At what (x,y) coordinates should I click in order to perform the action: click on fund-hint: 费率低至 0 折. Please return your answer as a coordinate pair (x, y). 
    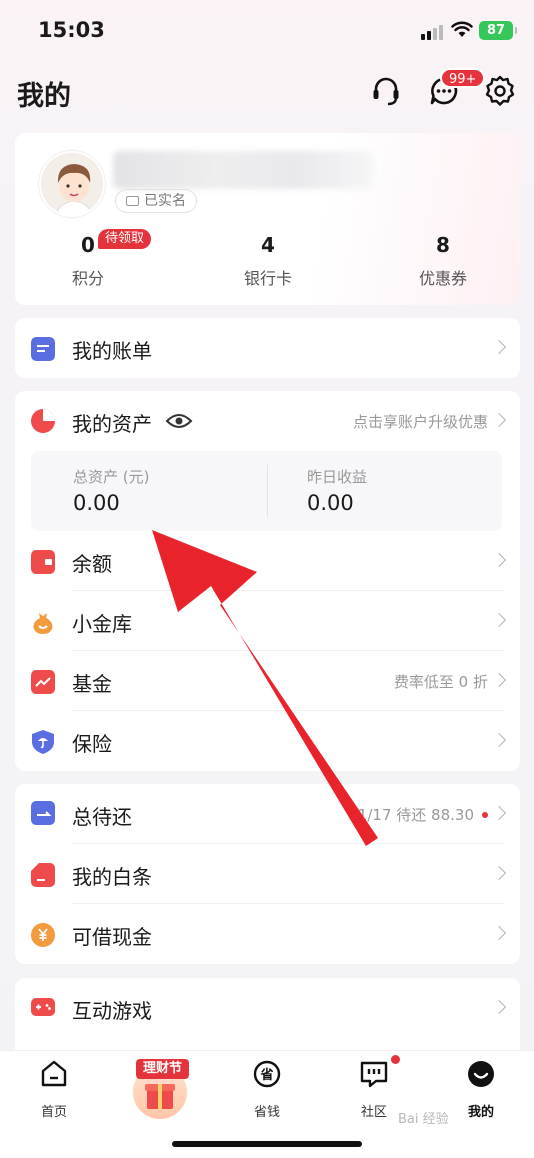
    Looking at the image, I should click on (440, 682).